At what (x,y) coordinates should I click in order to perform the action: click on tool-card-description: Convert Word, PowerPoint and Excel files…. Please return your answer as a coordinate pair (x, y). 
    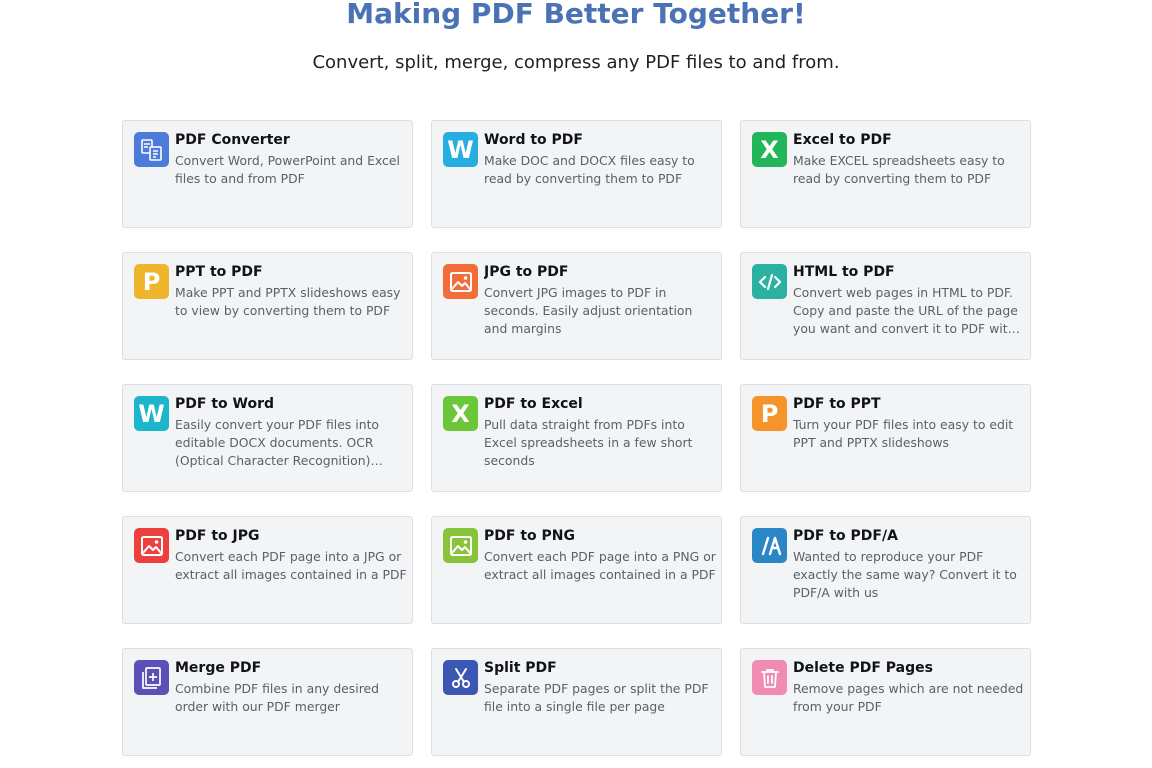
    Looking at the image, I should click on (287, 169).